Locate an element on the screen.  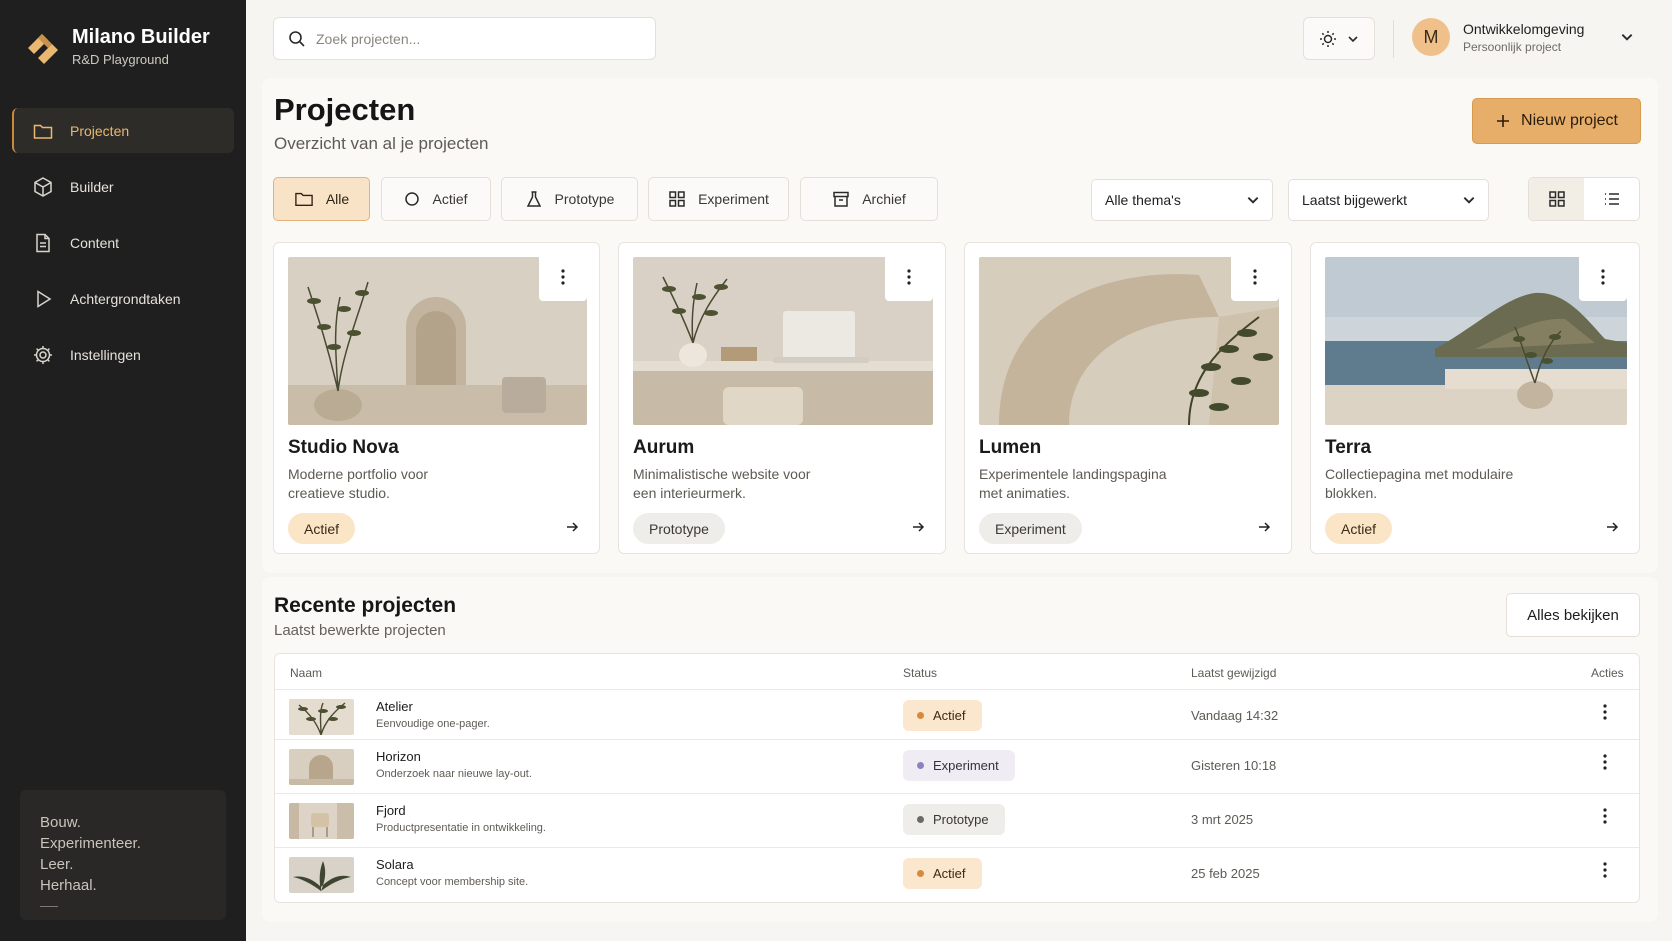
view-all-button: Alles bekijken is located at coordinates (1573, 615).